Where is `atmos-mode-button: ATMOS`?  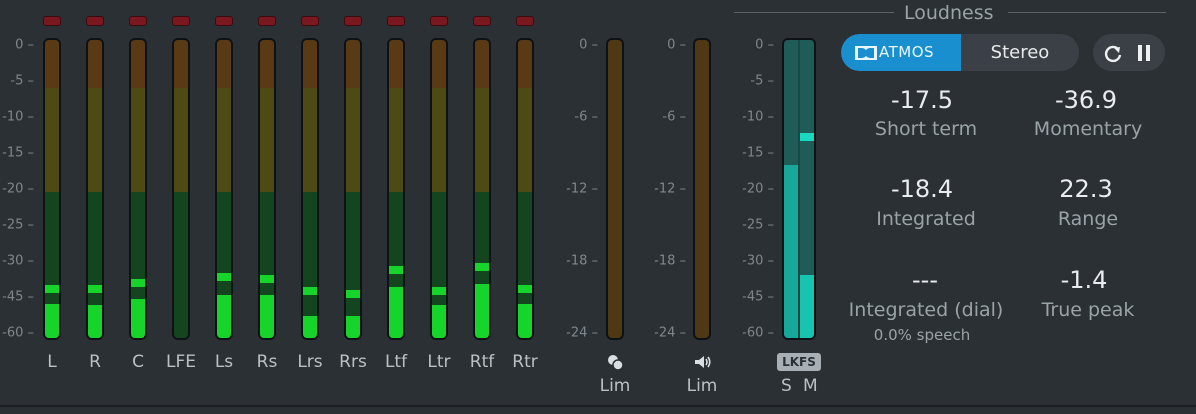 atmos-mode-button: ATMOS is located at coordinates (901, 52).